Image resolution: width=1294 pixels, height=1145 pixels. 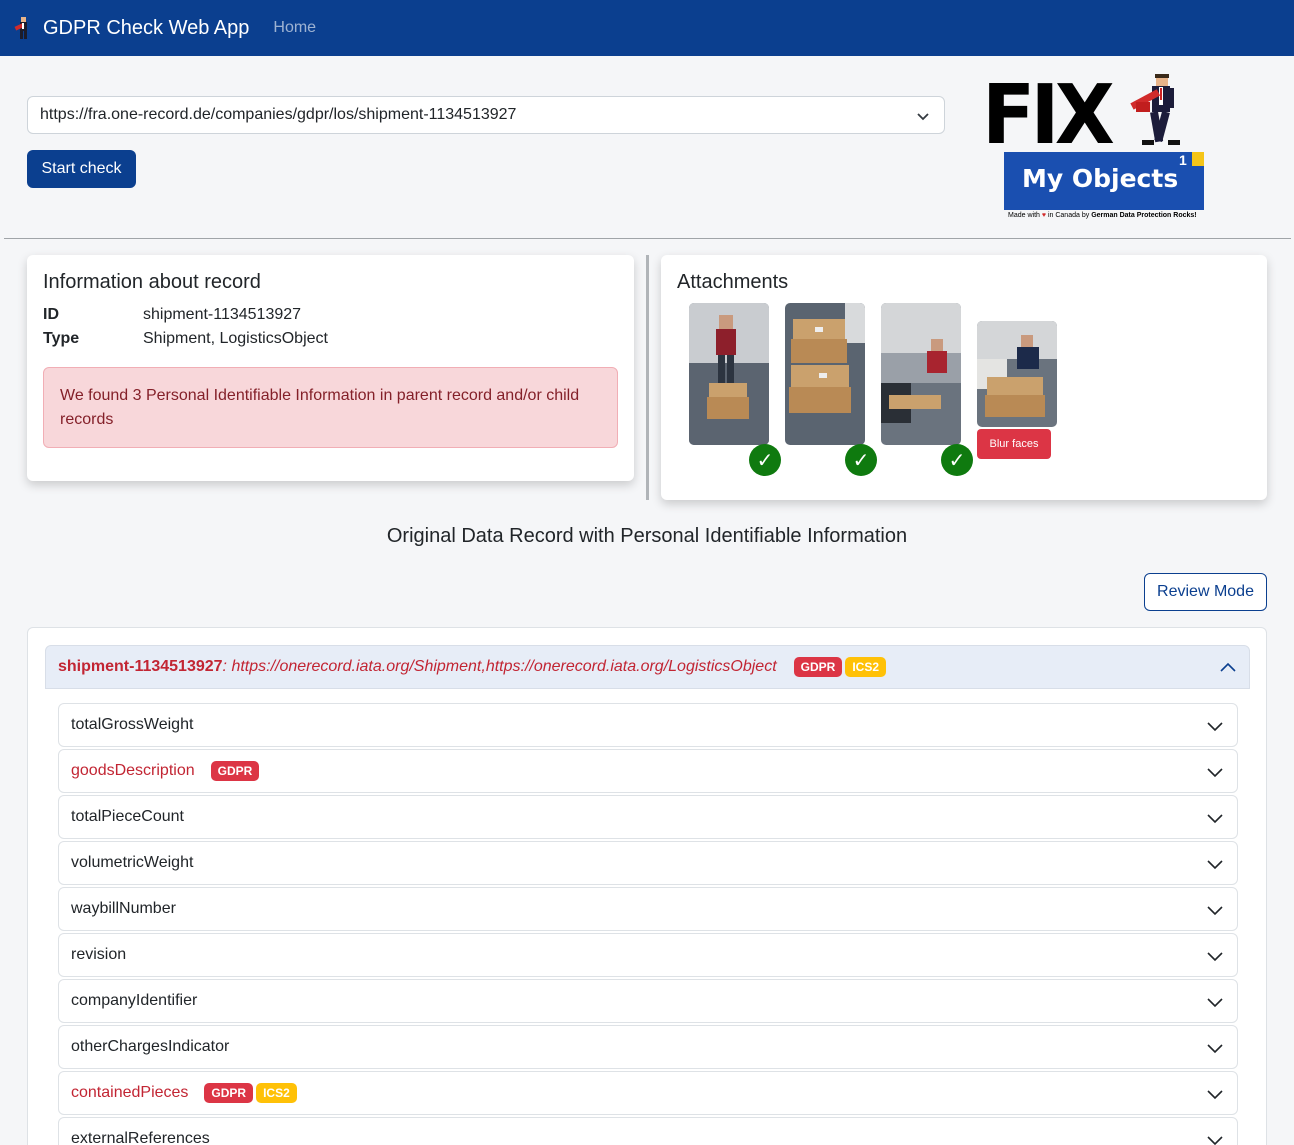 What do you see at coordinates (99, 954) in the screenshot?
I see `record-field-label: revision` at bounding box center [99, 954].